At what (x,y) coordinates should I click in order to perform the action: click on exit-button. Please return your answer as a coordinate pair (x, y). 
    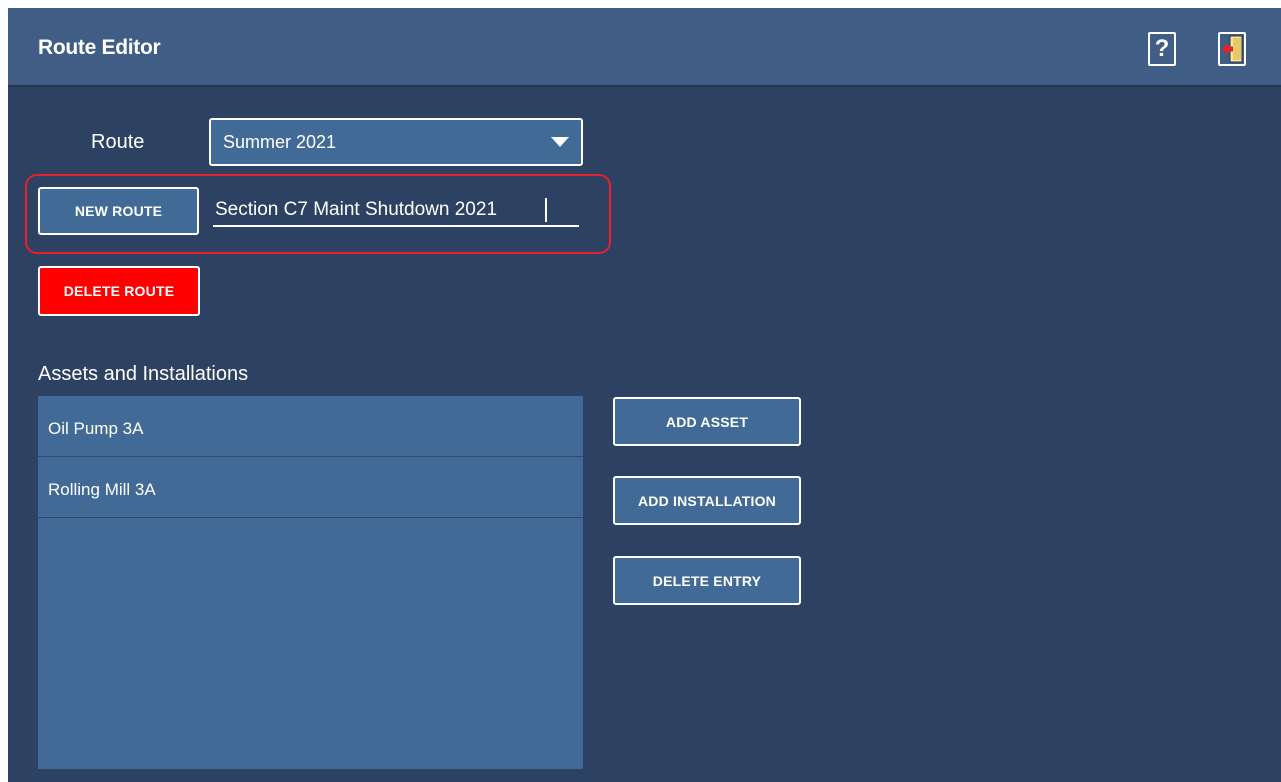
    Looking at the image, I should click on (1232, 49).